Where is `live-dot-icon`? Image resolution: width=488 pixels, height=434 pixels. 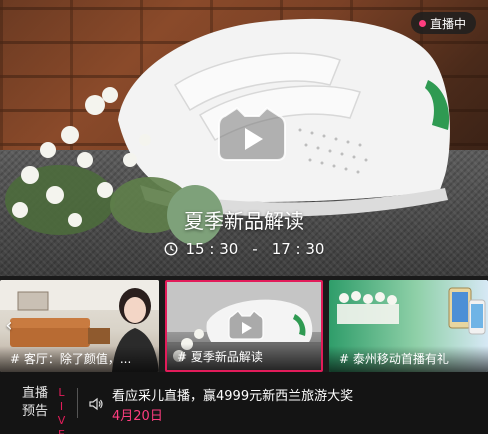 live-dot-icon is located at coordinates (422, 23).